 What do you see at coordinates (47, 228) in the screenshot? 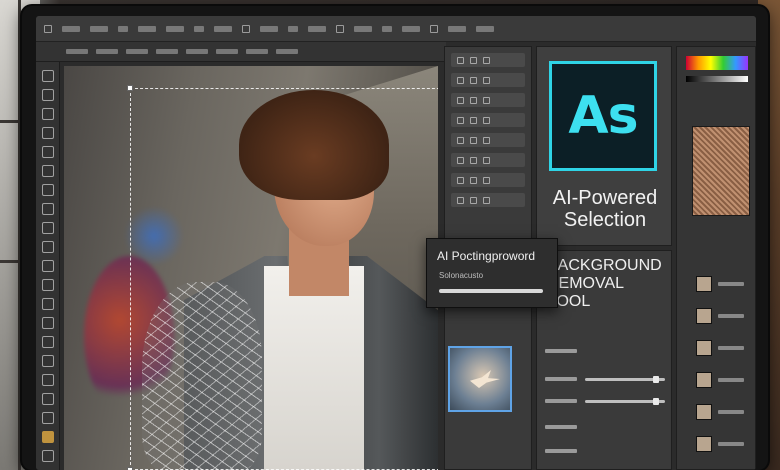
I see `history-brush-icon` at bounding box center [47, 228].